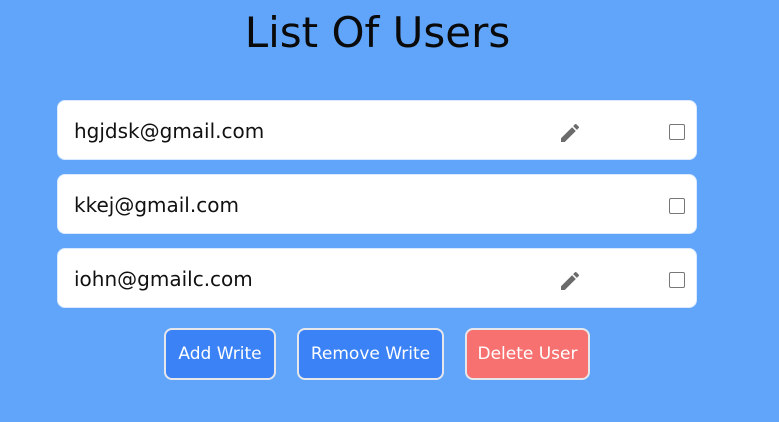  Describe the element at coordinates (220, 354) in the screenshot. I see `add-write-button: Add Write` at that location.